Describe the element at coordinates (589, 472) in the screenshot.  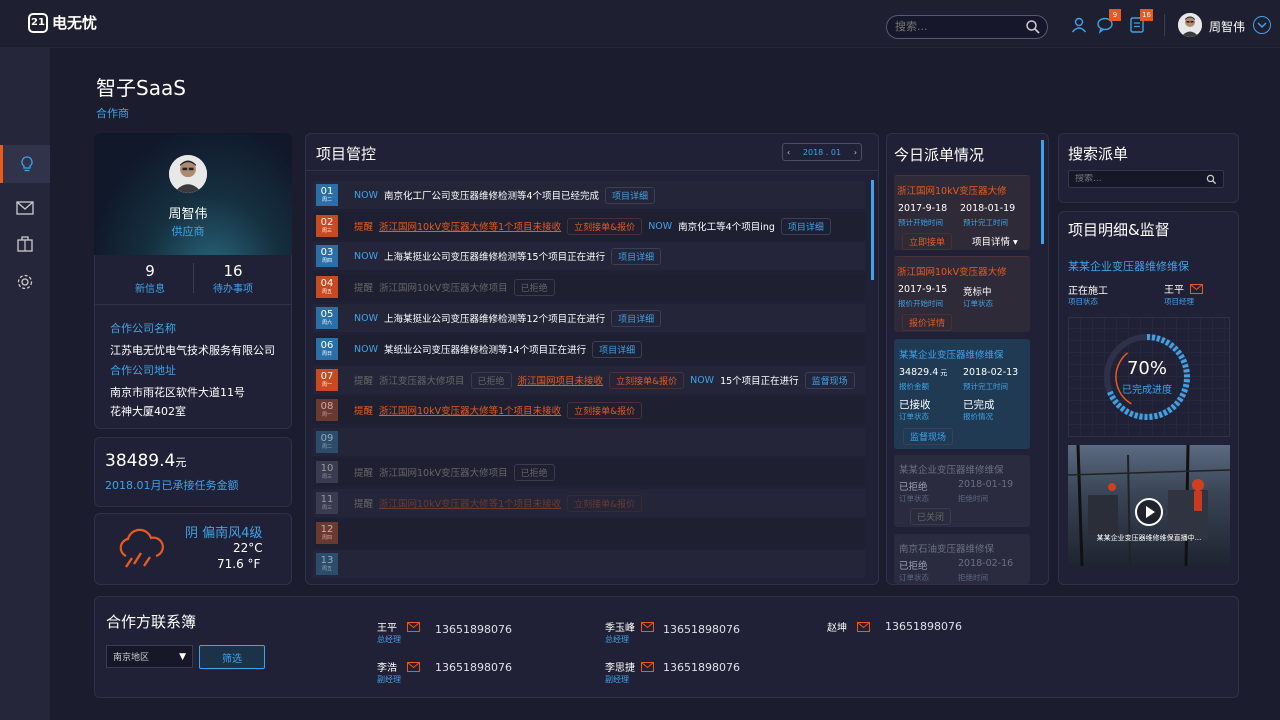
I see `table-row: 10 周三 提醒 浙江国网10kV变压器大修项目 已拒绝` at that location.